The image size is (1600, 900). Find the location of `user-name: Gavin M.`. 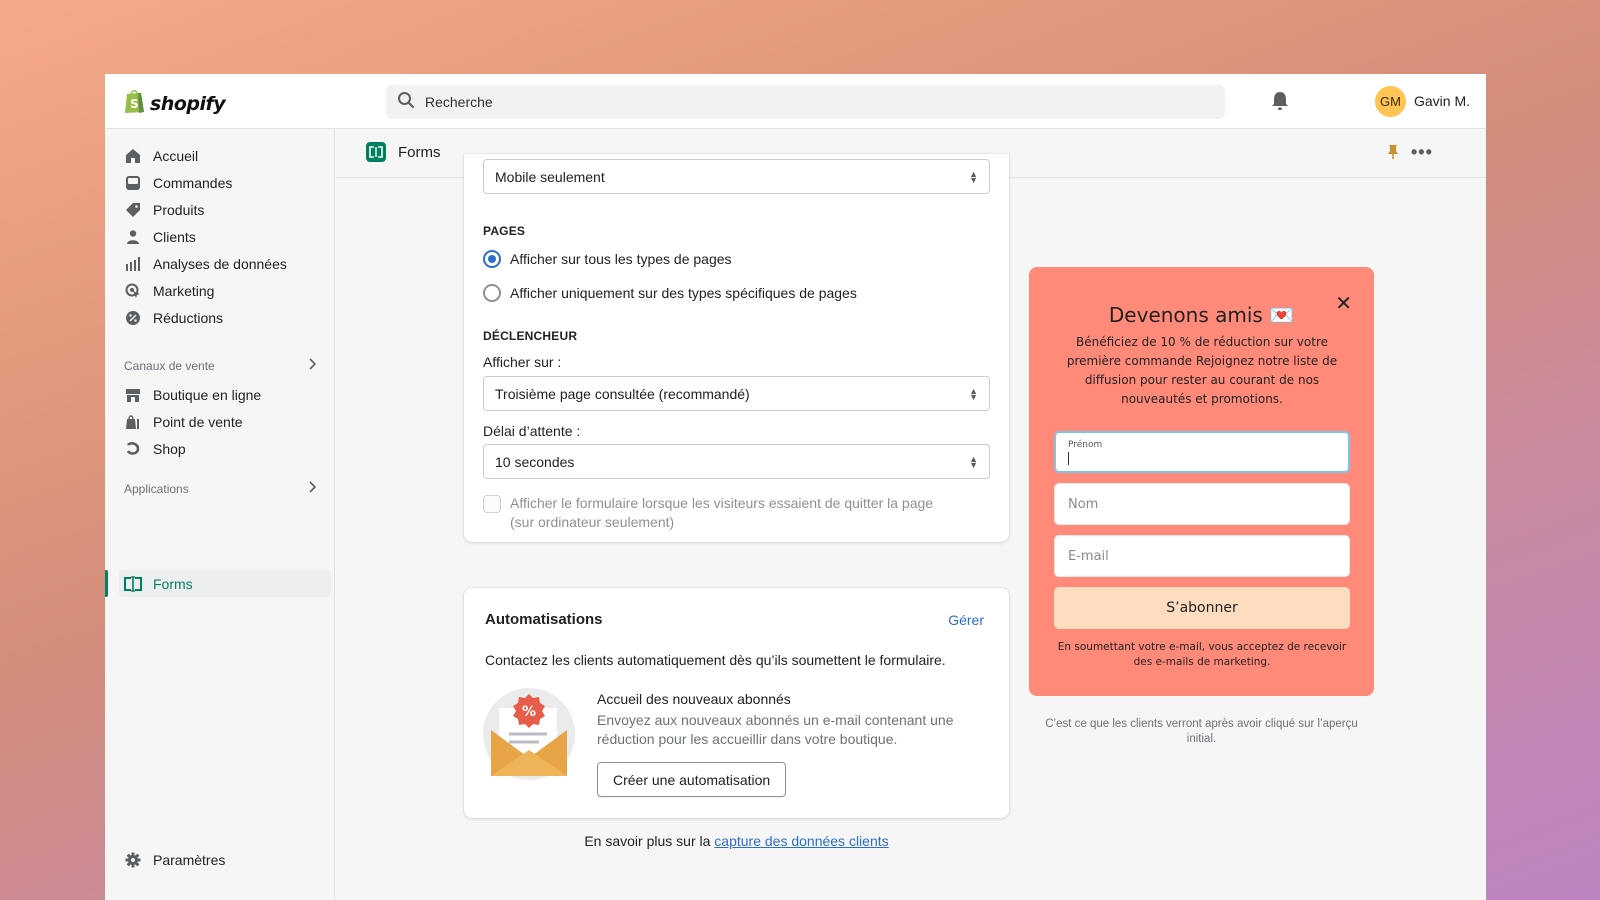

user-name: Gavin M. is located at coordinates (1442, 101).